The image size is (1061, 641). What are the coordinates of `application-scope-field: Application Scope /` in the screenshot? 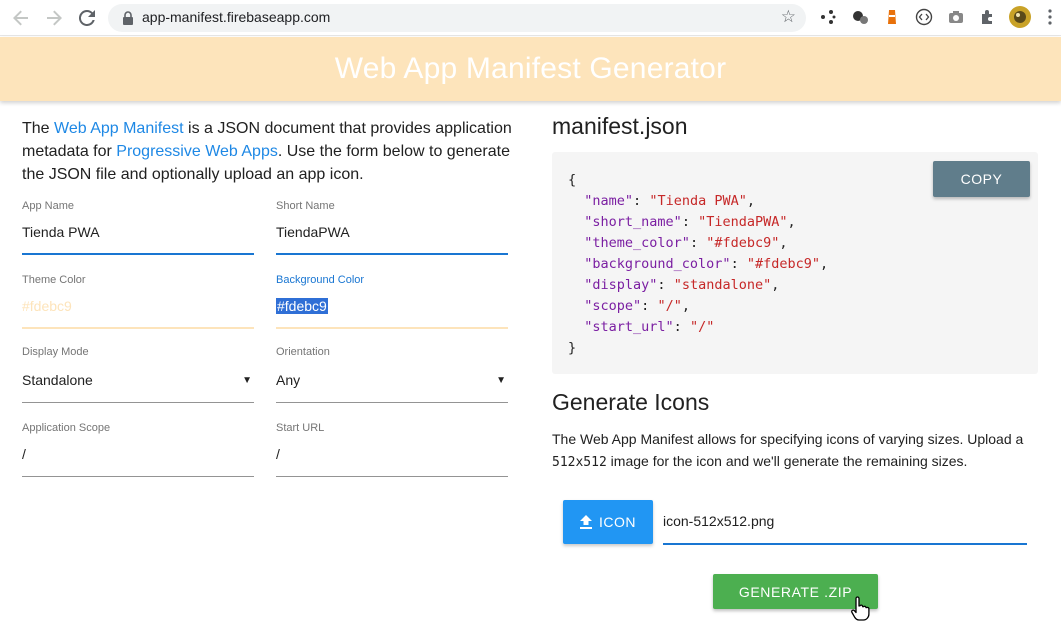 It's located at (138, 450).